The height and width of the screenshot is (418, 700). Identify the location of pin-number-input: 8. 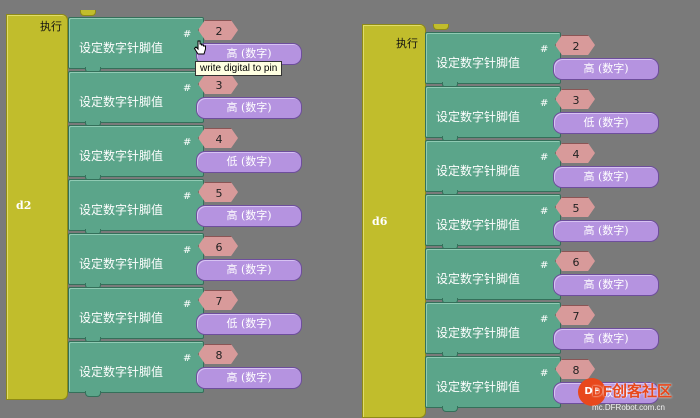
(218, 354).